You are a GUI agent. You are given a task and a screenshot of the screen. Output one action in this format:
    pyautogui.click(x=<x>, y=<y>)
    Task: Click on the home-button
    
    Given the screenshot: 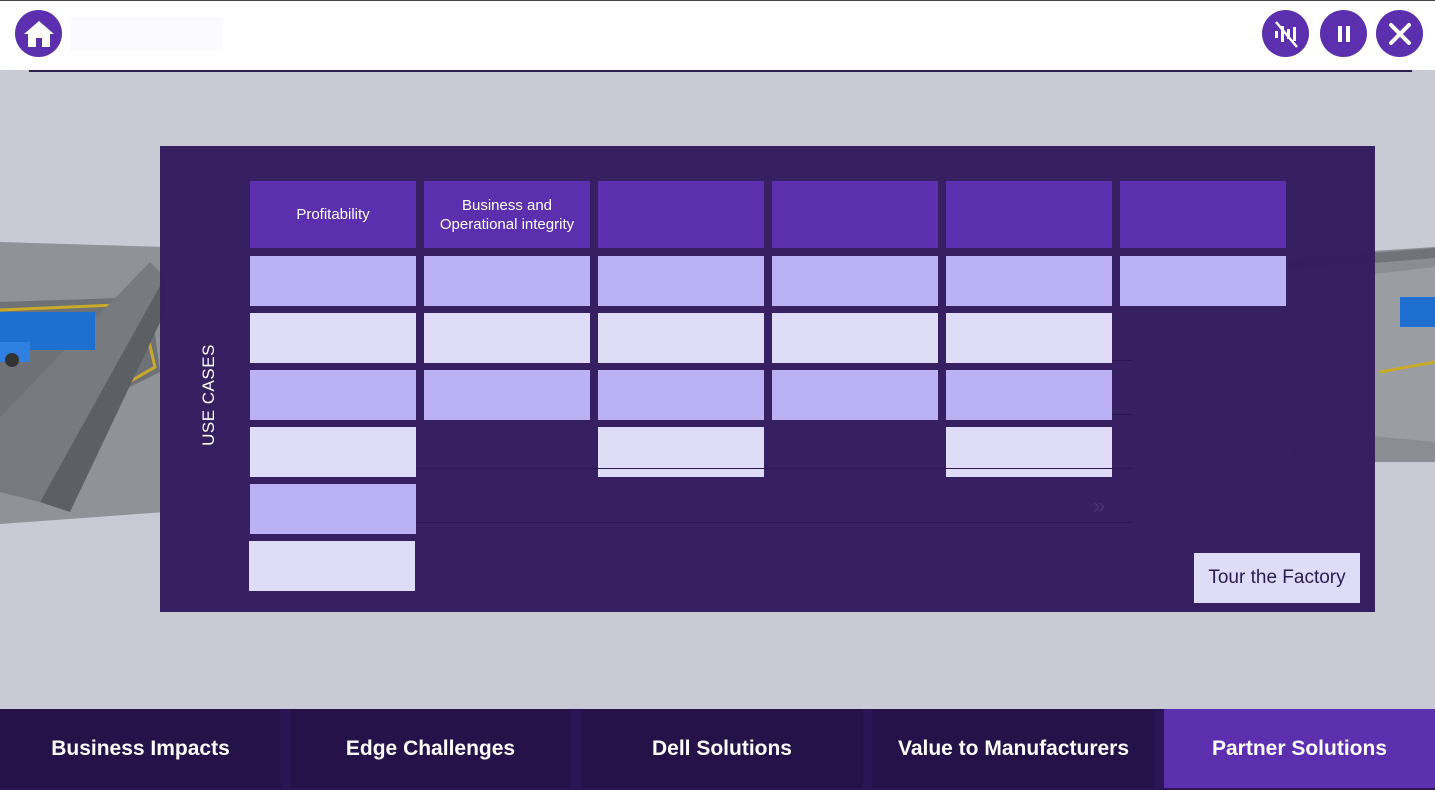 What is the action you would take?
    pyautogui.click(x=38, y=33)
    